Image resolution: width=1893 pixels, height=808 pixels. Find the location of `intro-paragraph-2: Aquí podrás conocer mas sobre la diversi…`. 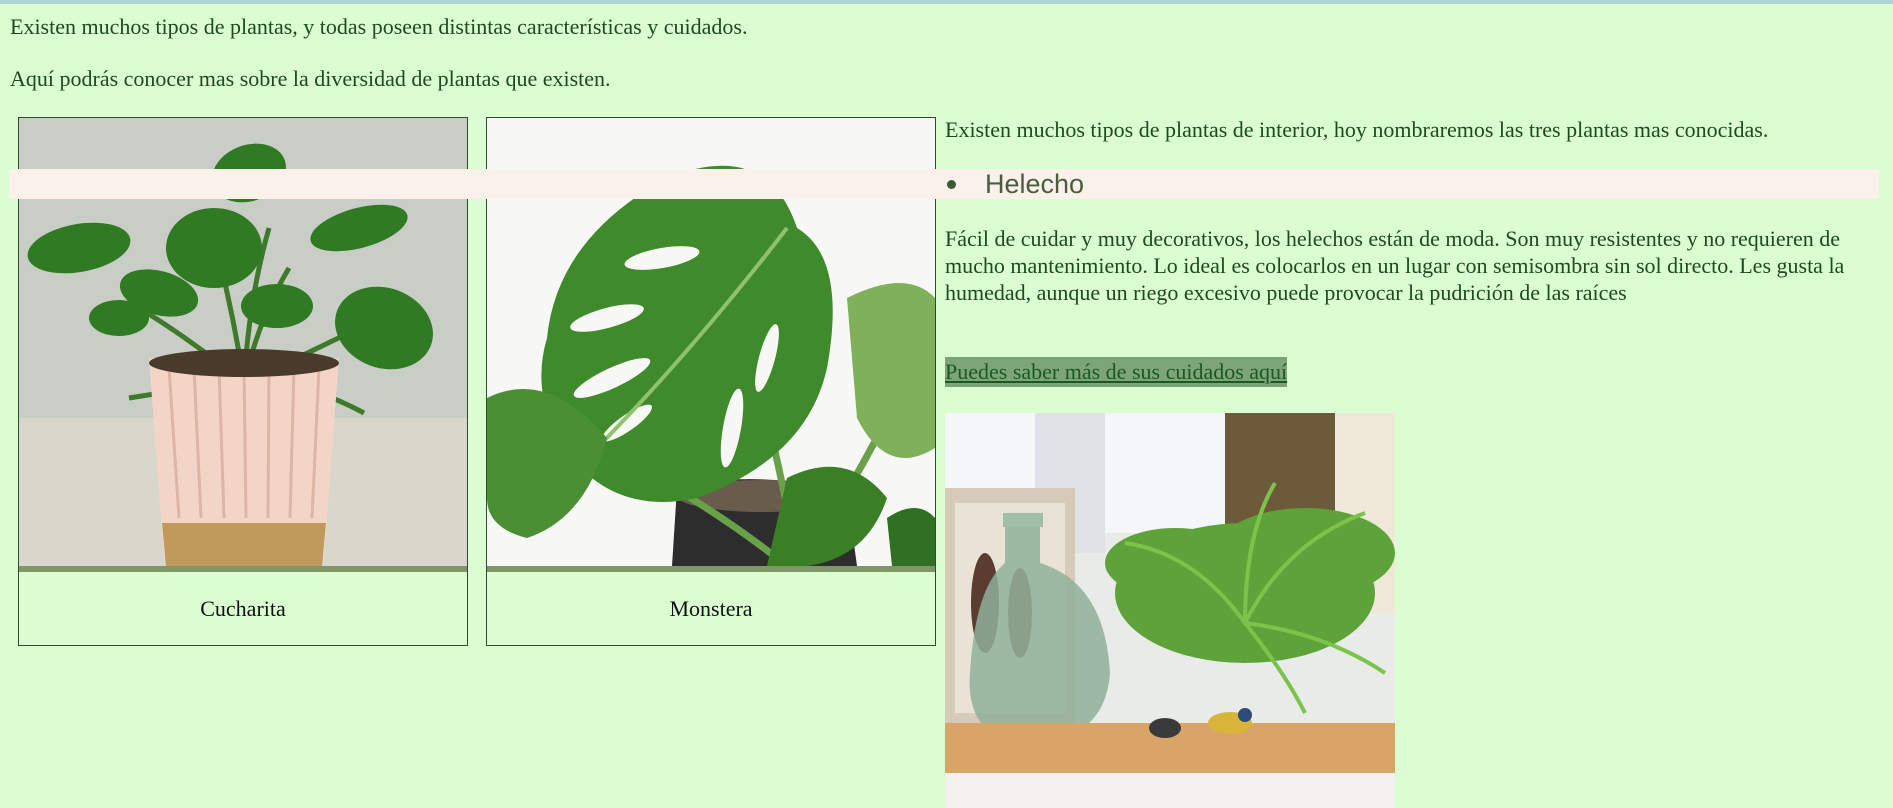

intro-paragraph-2: Aquí podrás conocer mas sobre la diversi… is located at coordinates (310, 78).